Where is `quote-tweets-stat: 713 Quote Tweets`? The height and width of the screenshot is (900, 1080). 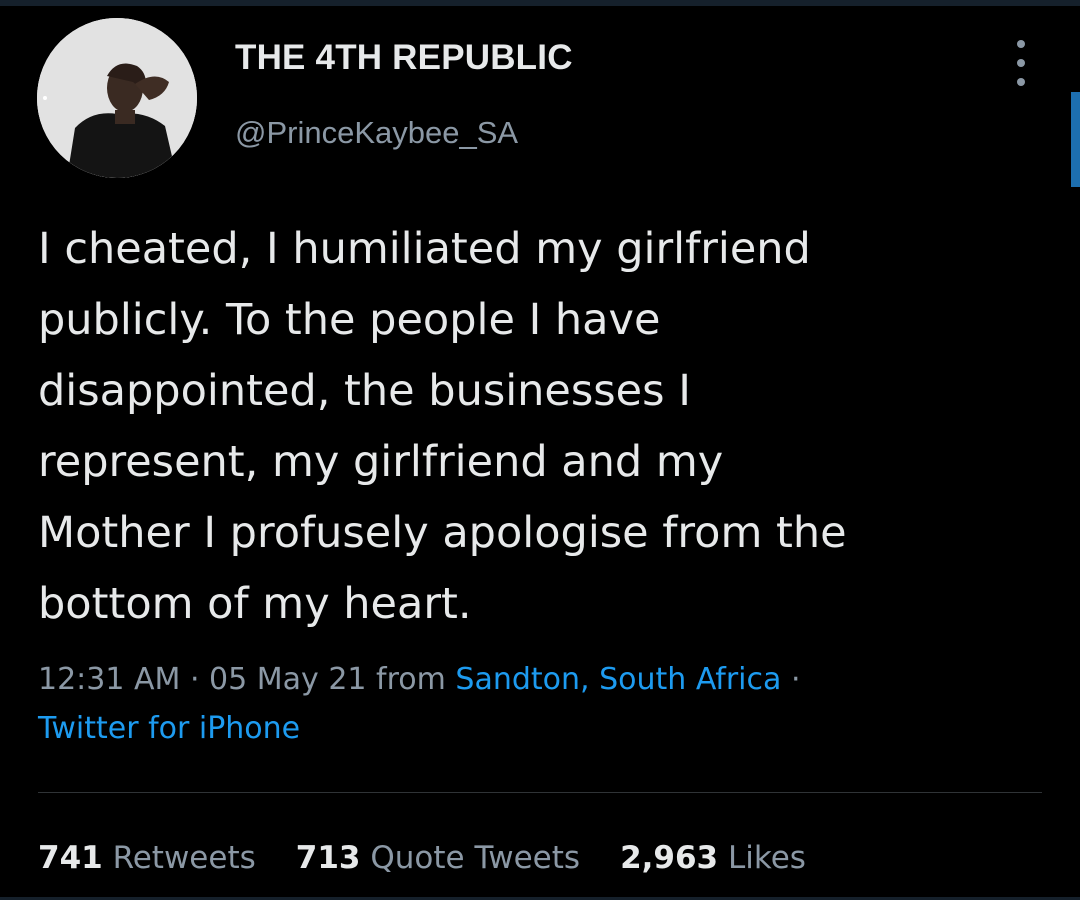
quote-tweets-stat: 713 Quote Tweets is located at coordinates (438, 858).